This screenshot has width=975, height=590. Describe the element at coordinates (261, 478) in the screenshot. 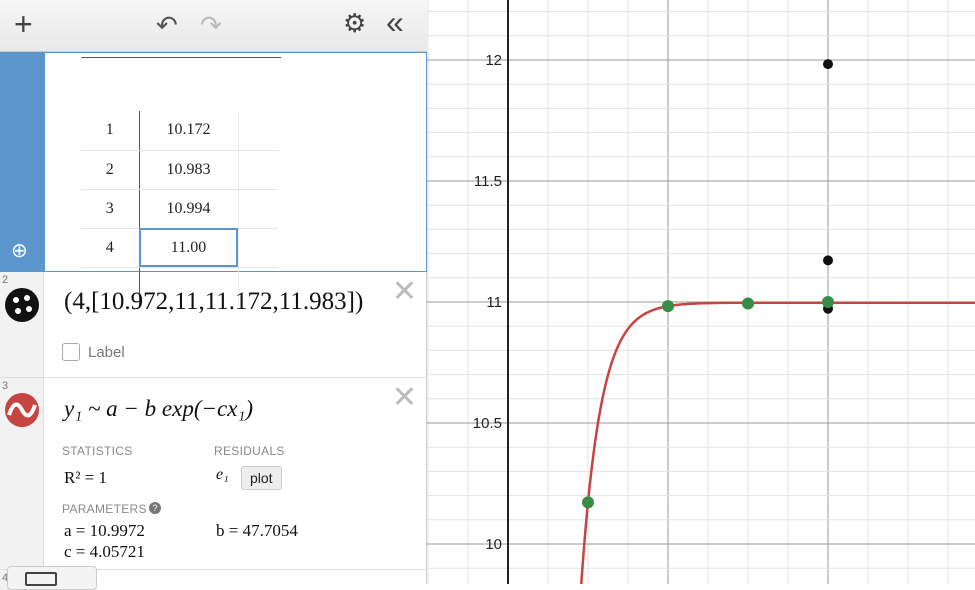

I see `plot-residuals-button: plot` at that location.